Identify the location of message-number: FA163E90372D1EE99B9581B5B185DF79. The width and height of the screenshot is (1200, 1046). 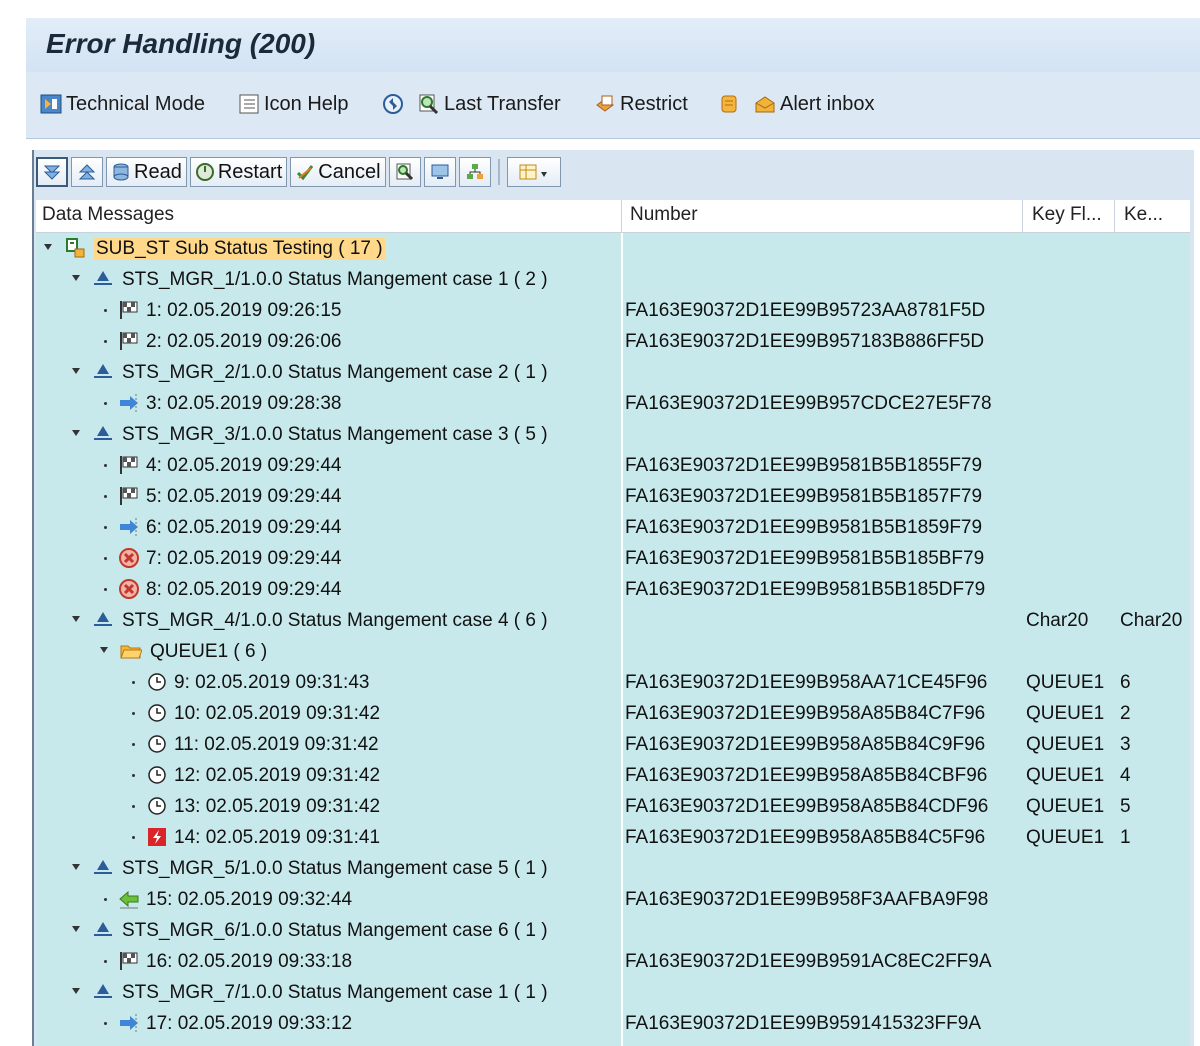
(805, 589).